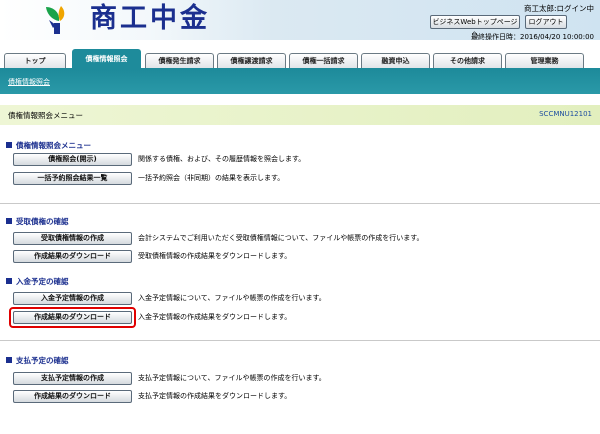 This screenshot has width=600, height=434. What do you see at coordinates (215, 256) in the screenshot?
I see `received-credit-download-desc: 受取債権情報の作成結果をダウンロードします。` at bounding box center [215, 256].